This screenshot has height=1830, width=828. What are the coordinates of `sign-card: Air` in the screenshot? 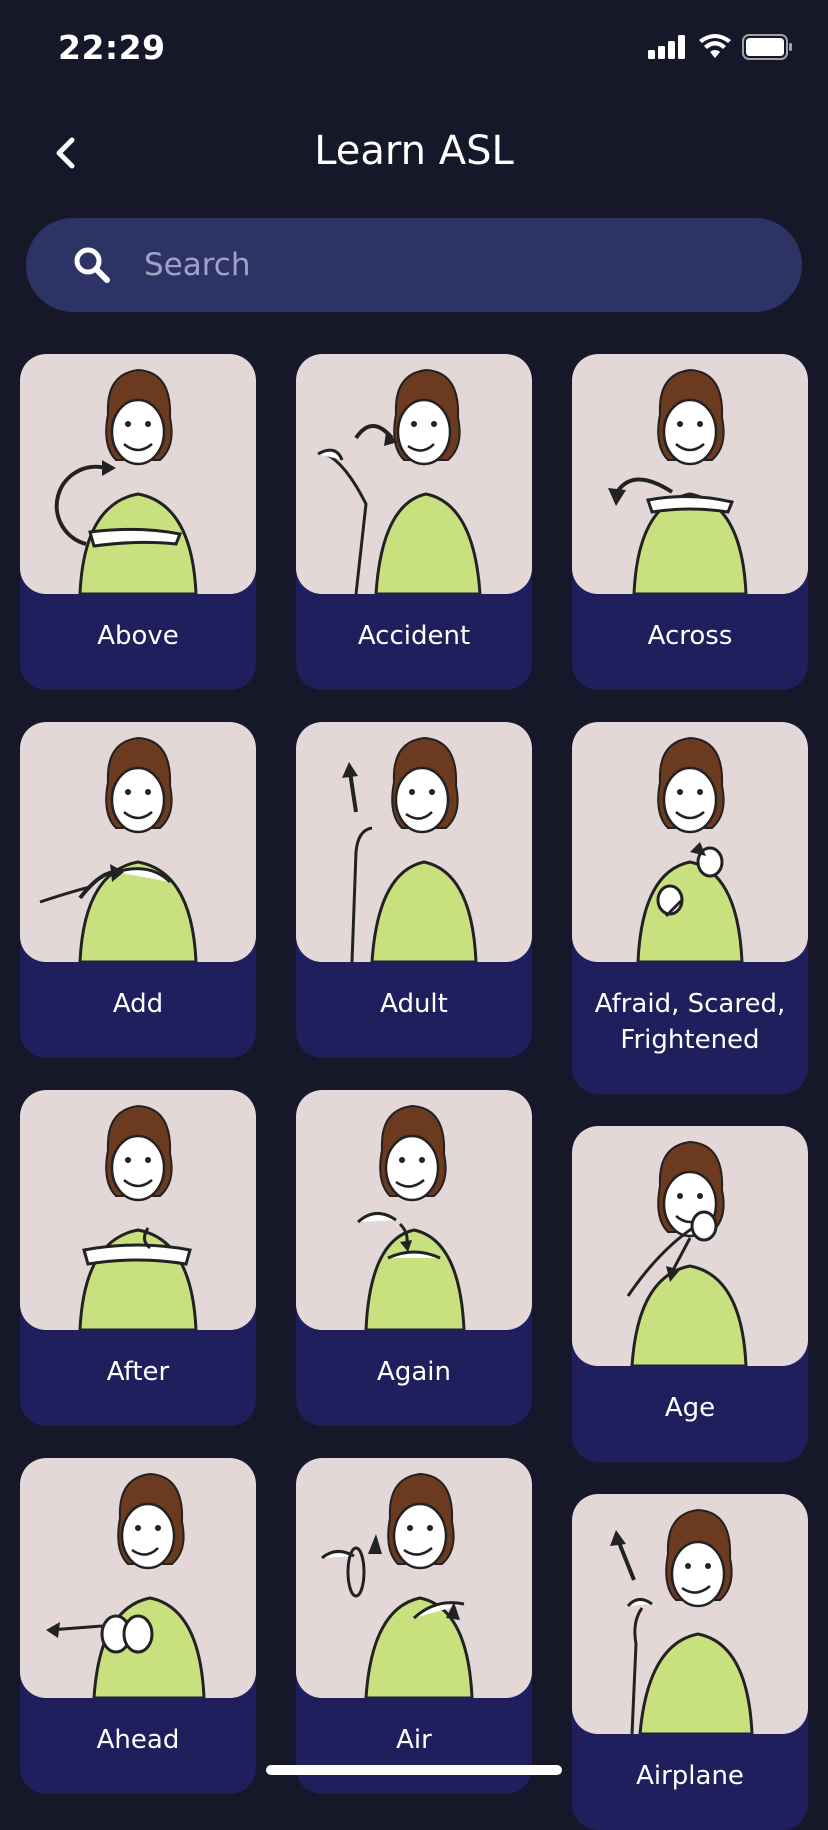 It's located at (414, 1626).